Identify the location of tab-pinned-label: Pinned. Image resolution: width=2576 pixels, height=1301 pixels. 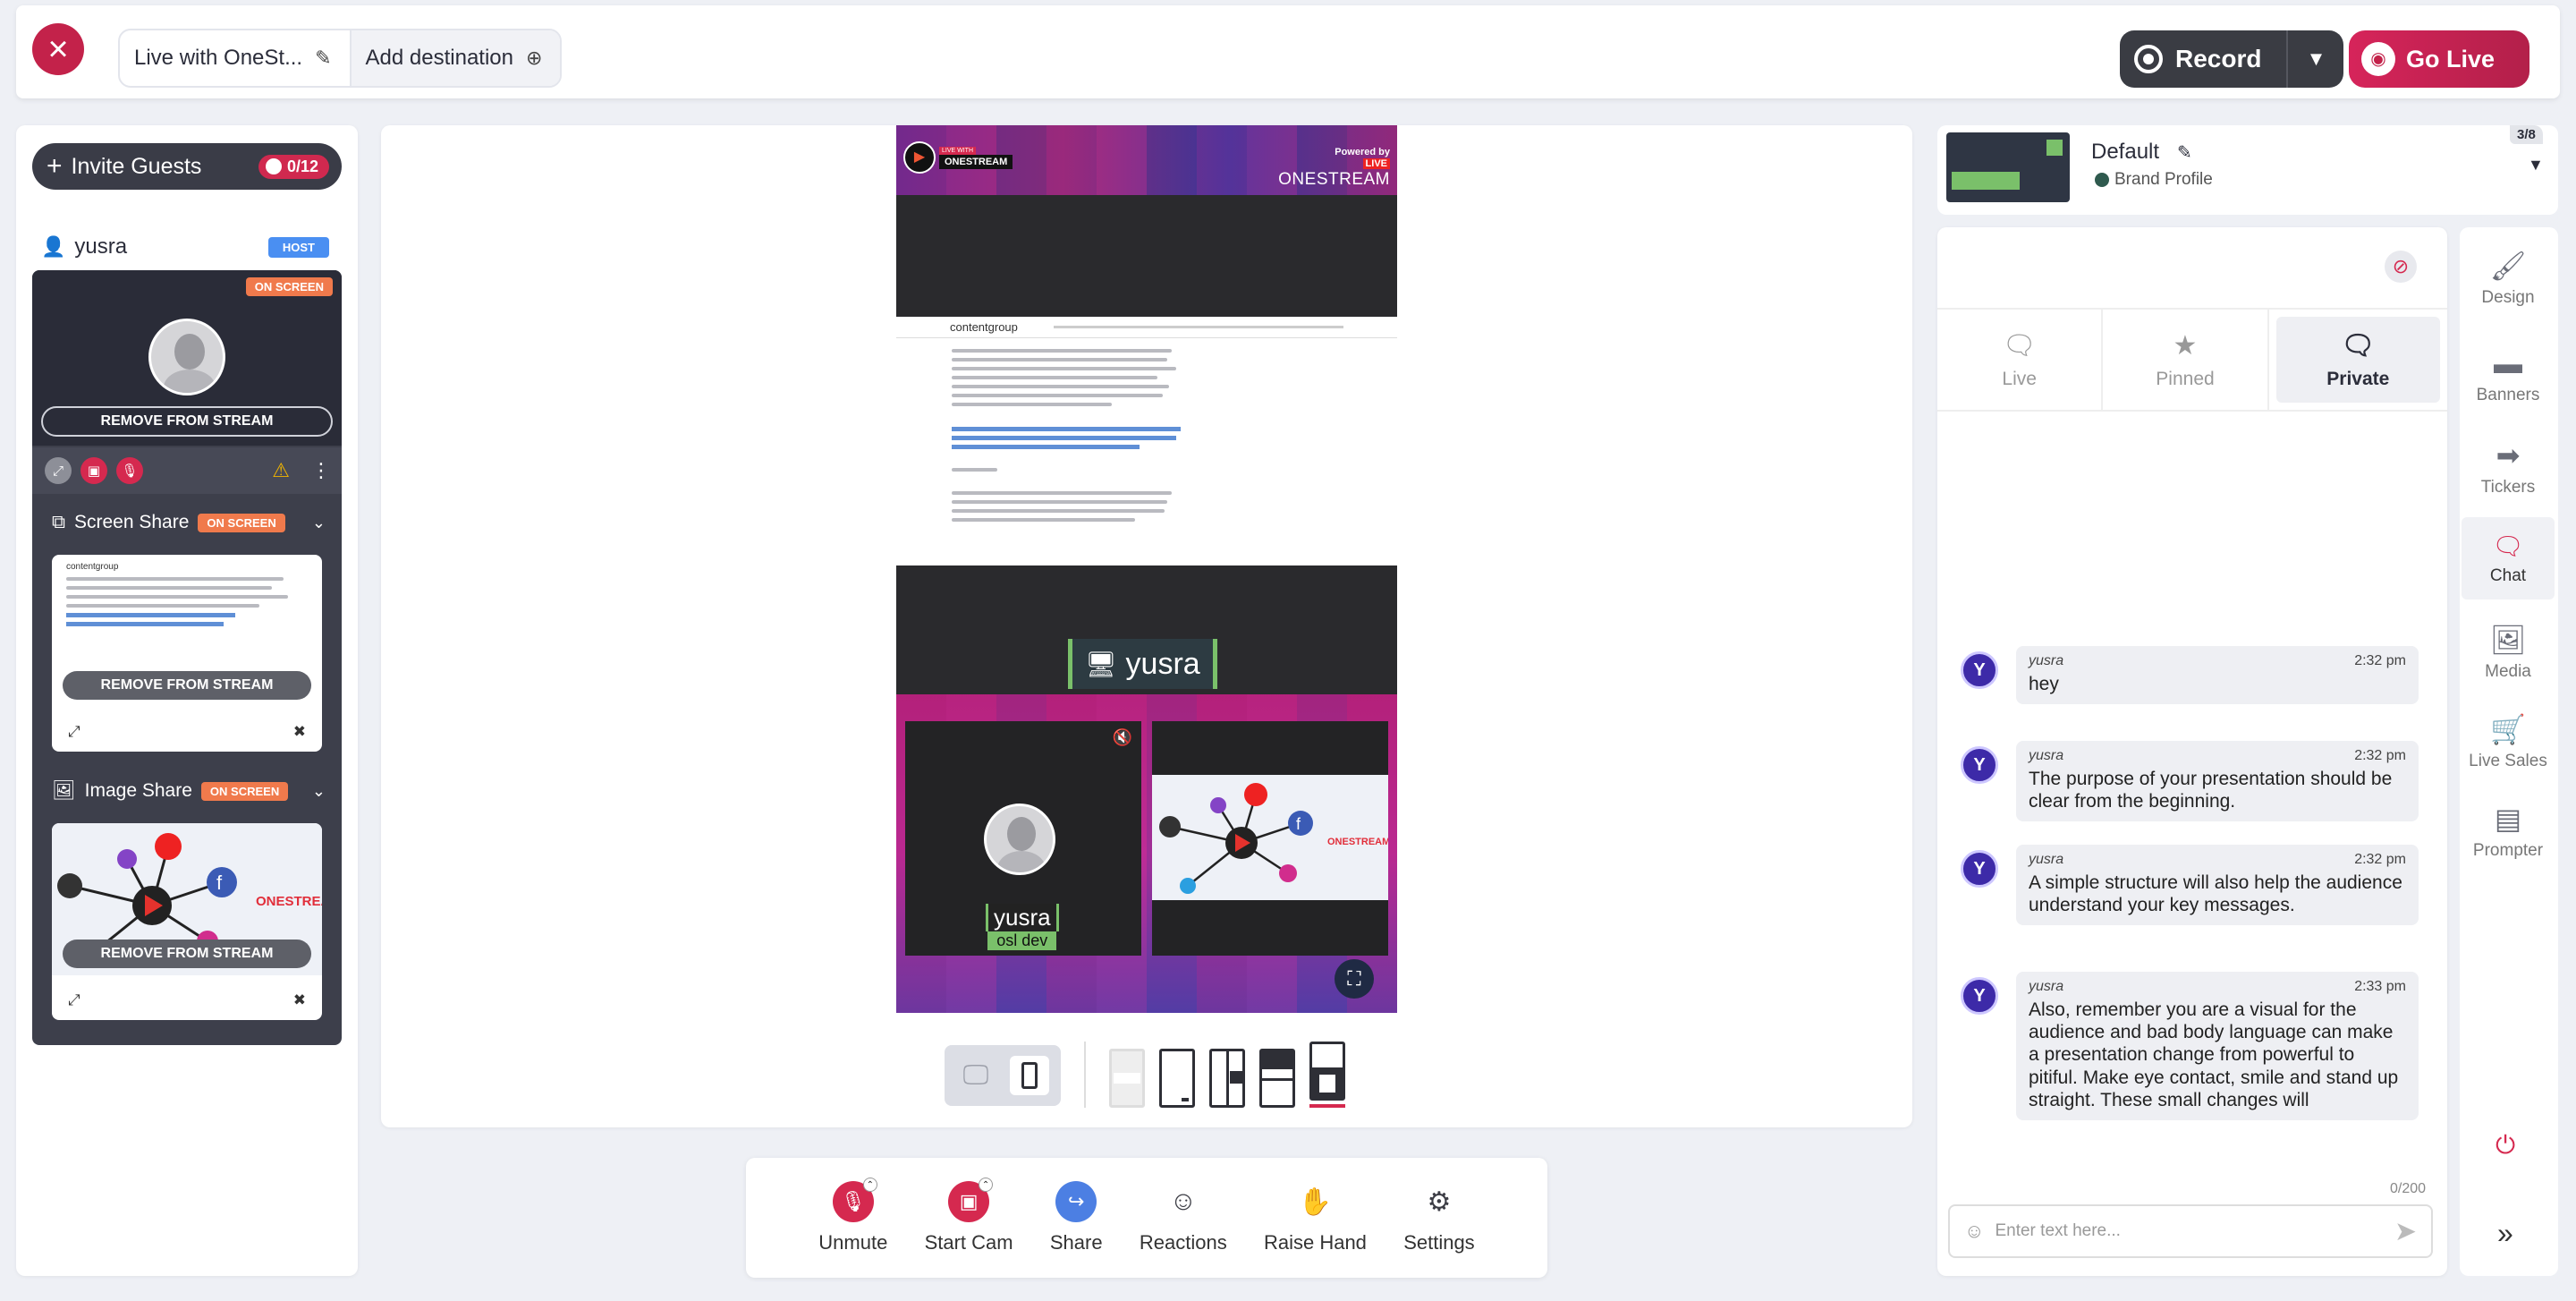
(2185, 378).